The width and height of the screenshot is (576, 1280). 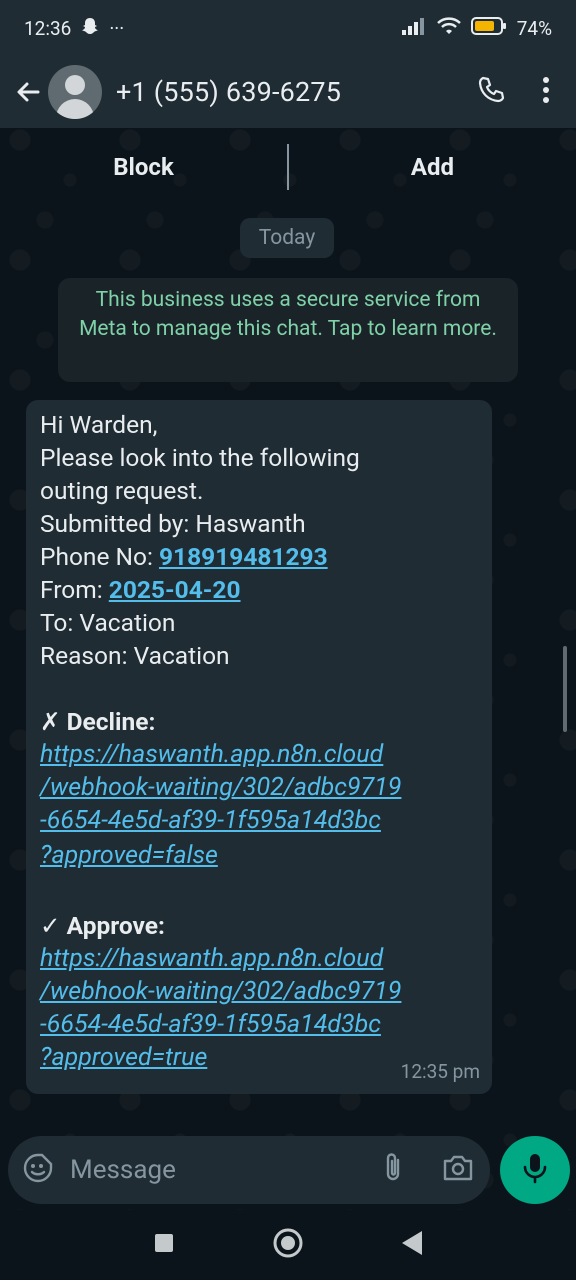 I want to click on system-navigation-bar, so click(x=288, y=1245).